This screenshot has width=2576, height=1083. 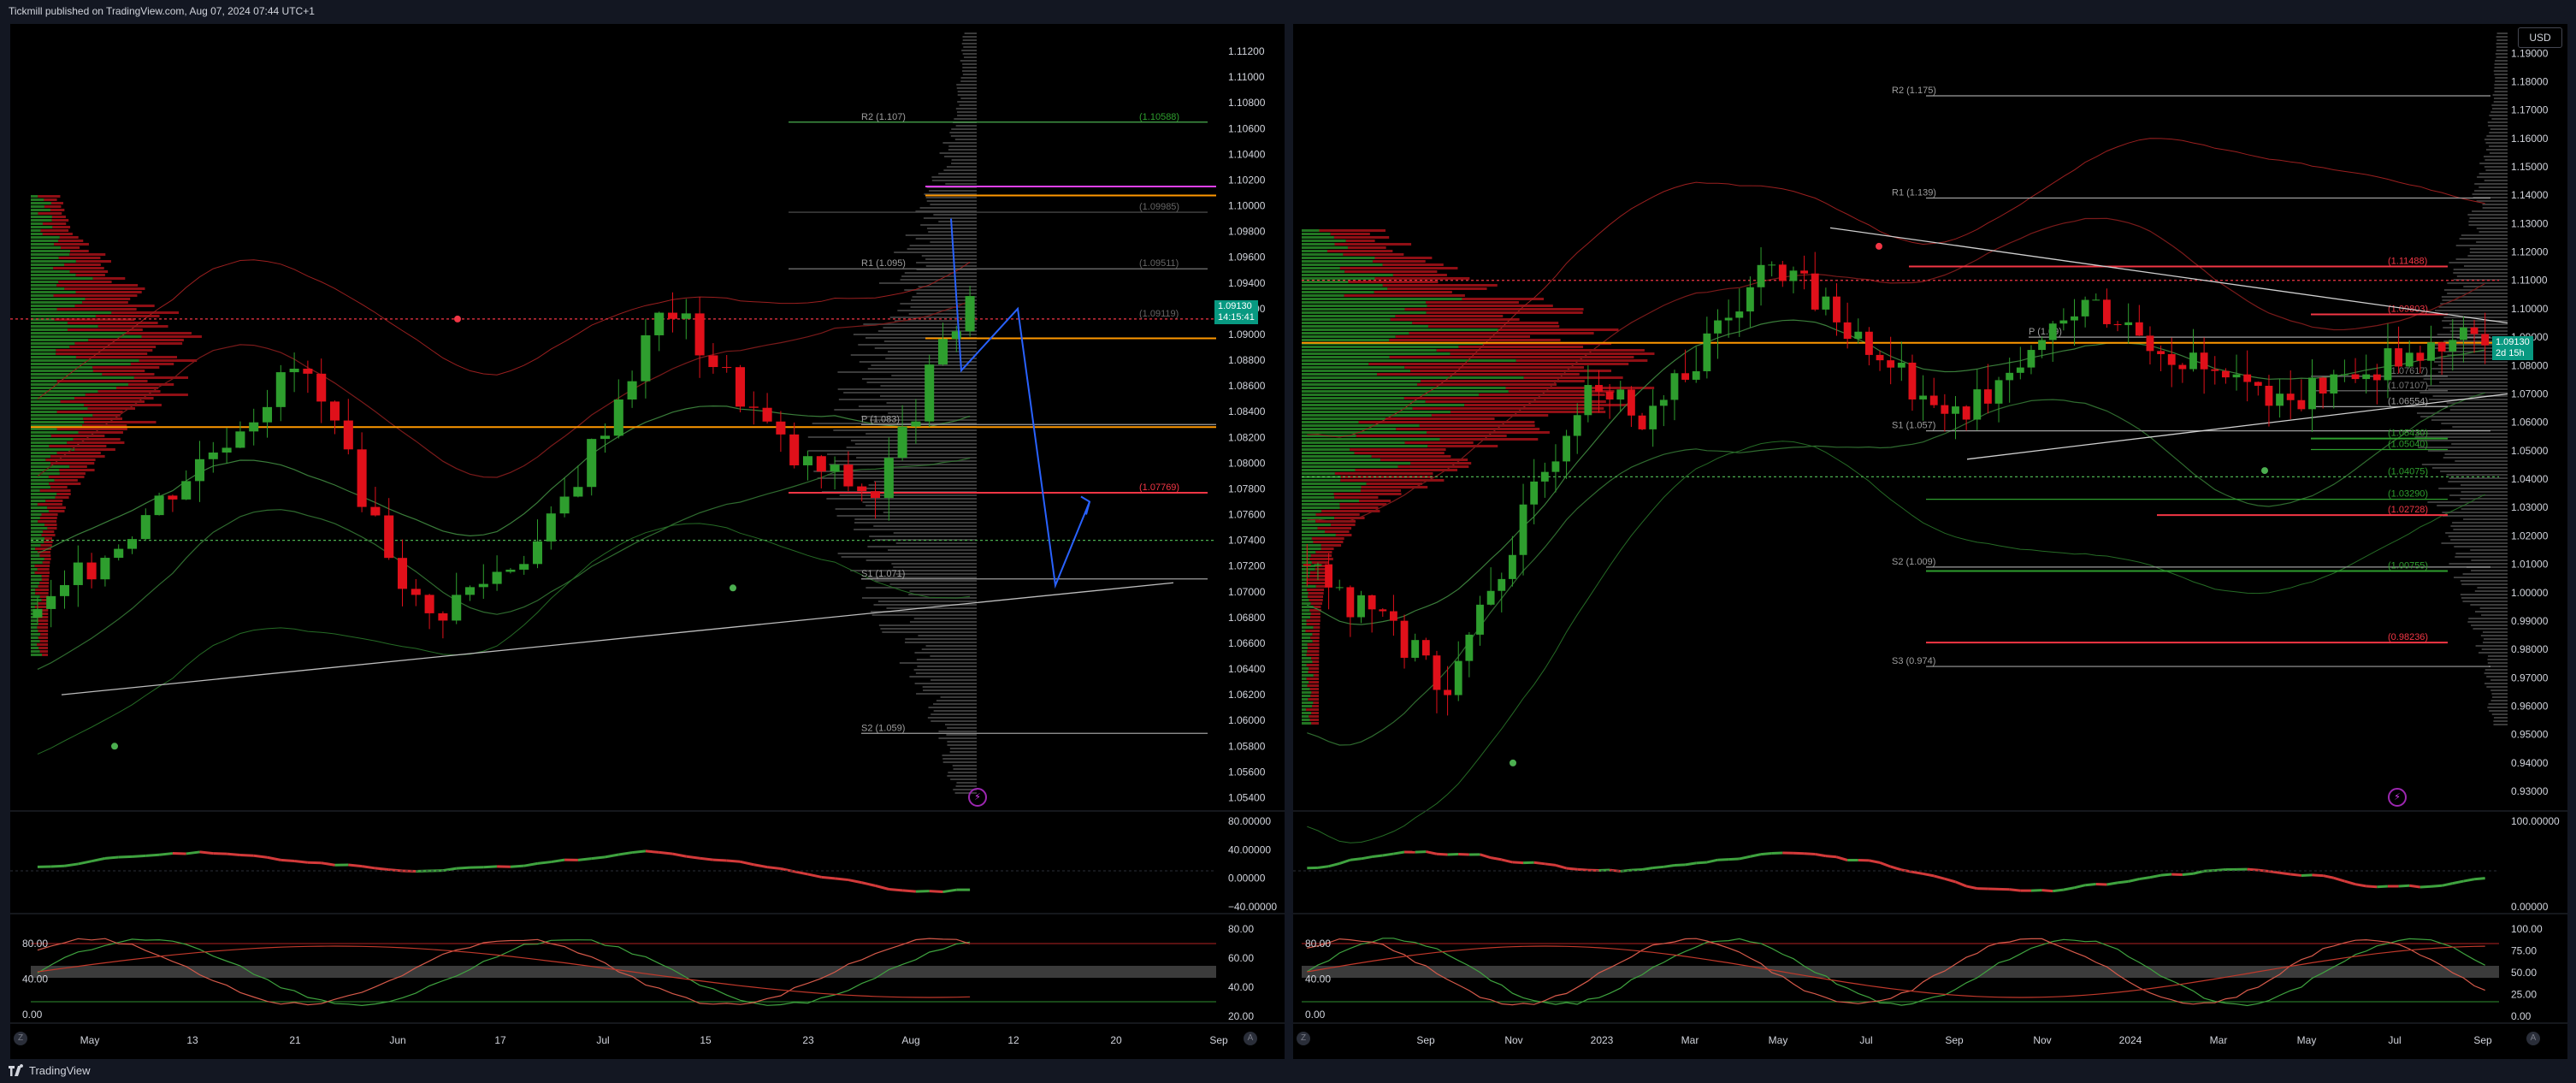 I want to click on tradingview-brand: TradingView, so click(x=50, y=1070).